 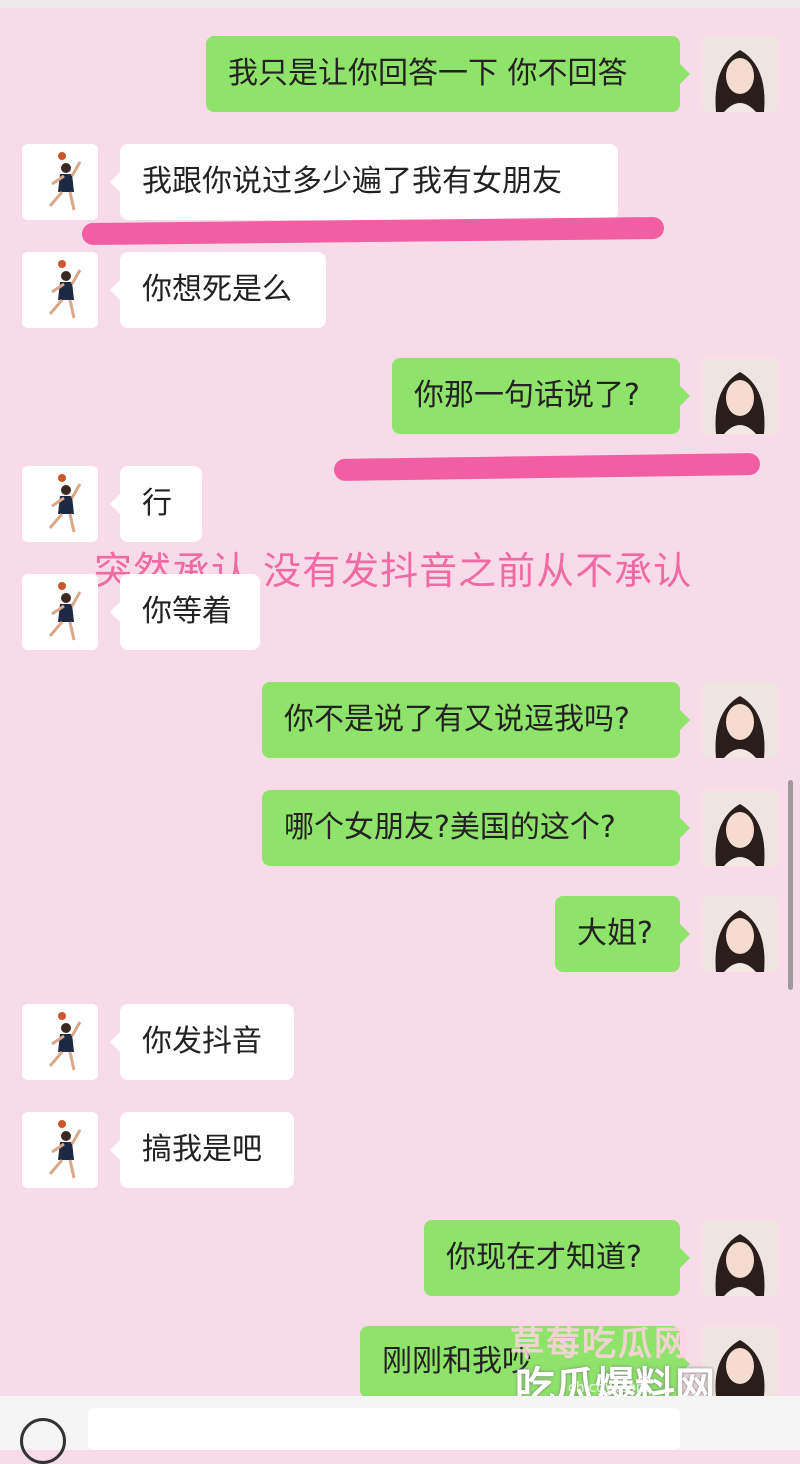 What do you see at coordinates (622, 934) in the screenshot?
I see `message-bubble-outgoing: 大姐?` at bounding box center [622, 934].